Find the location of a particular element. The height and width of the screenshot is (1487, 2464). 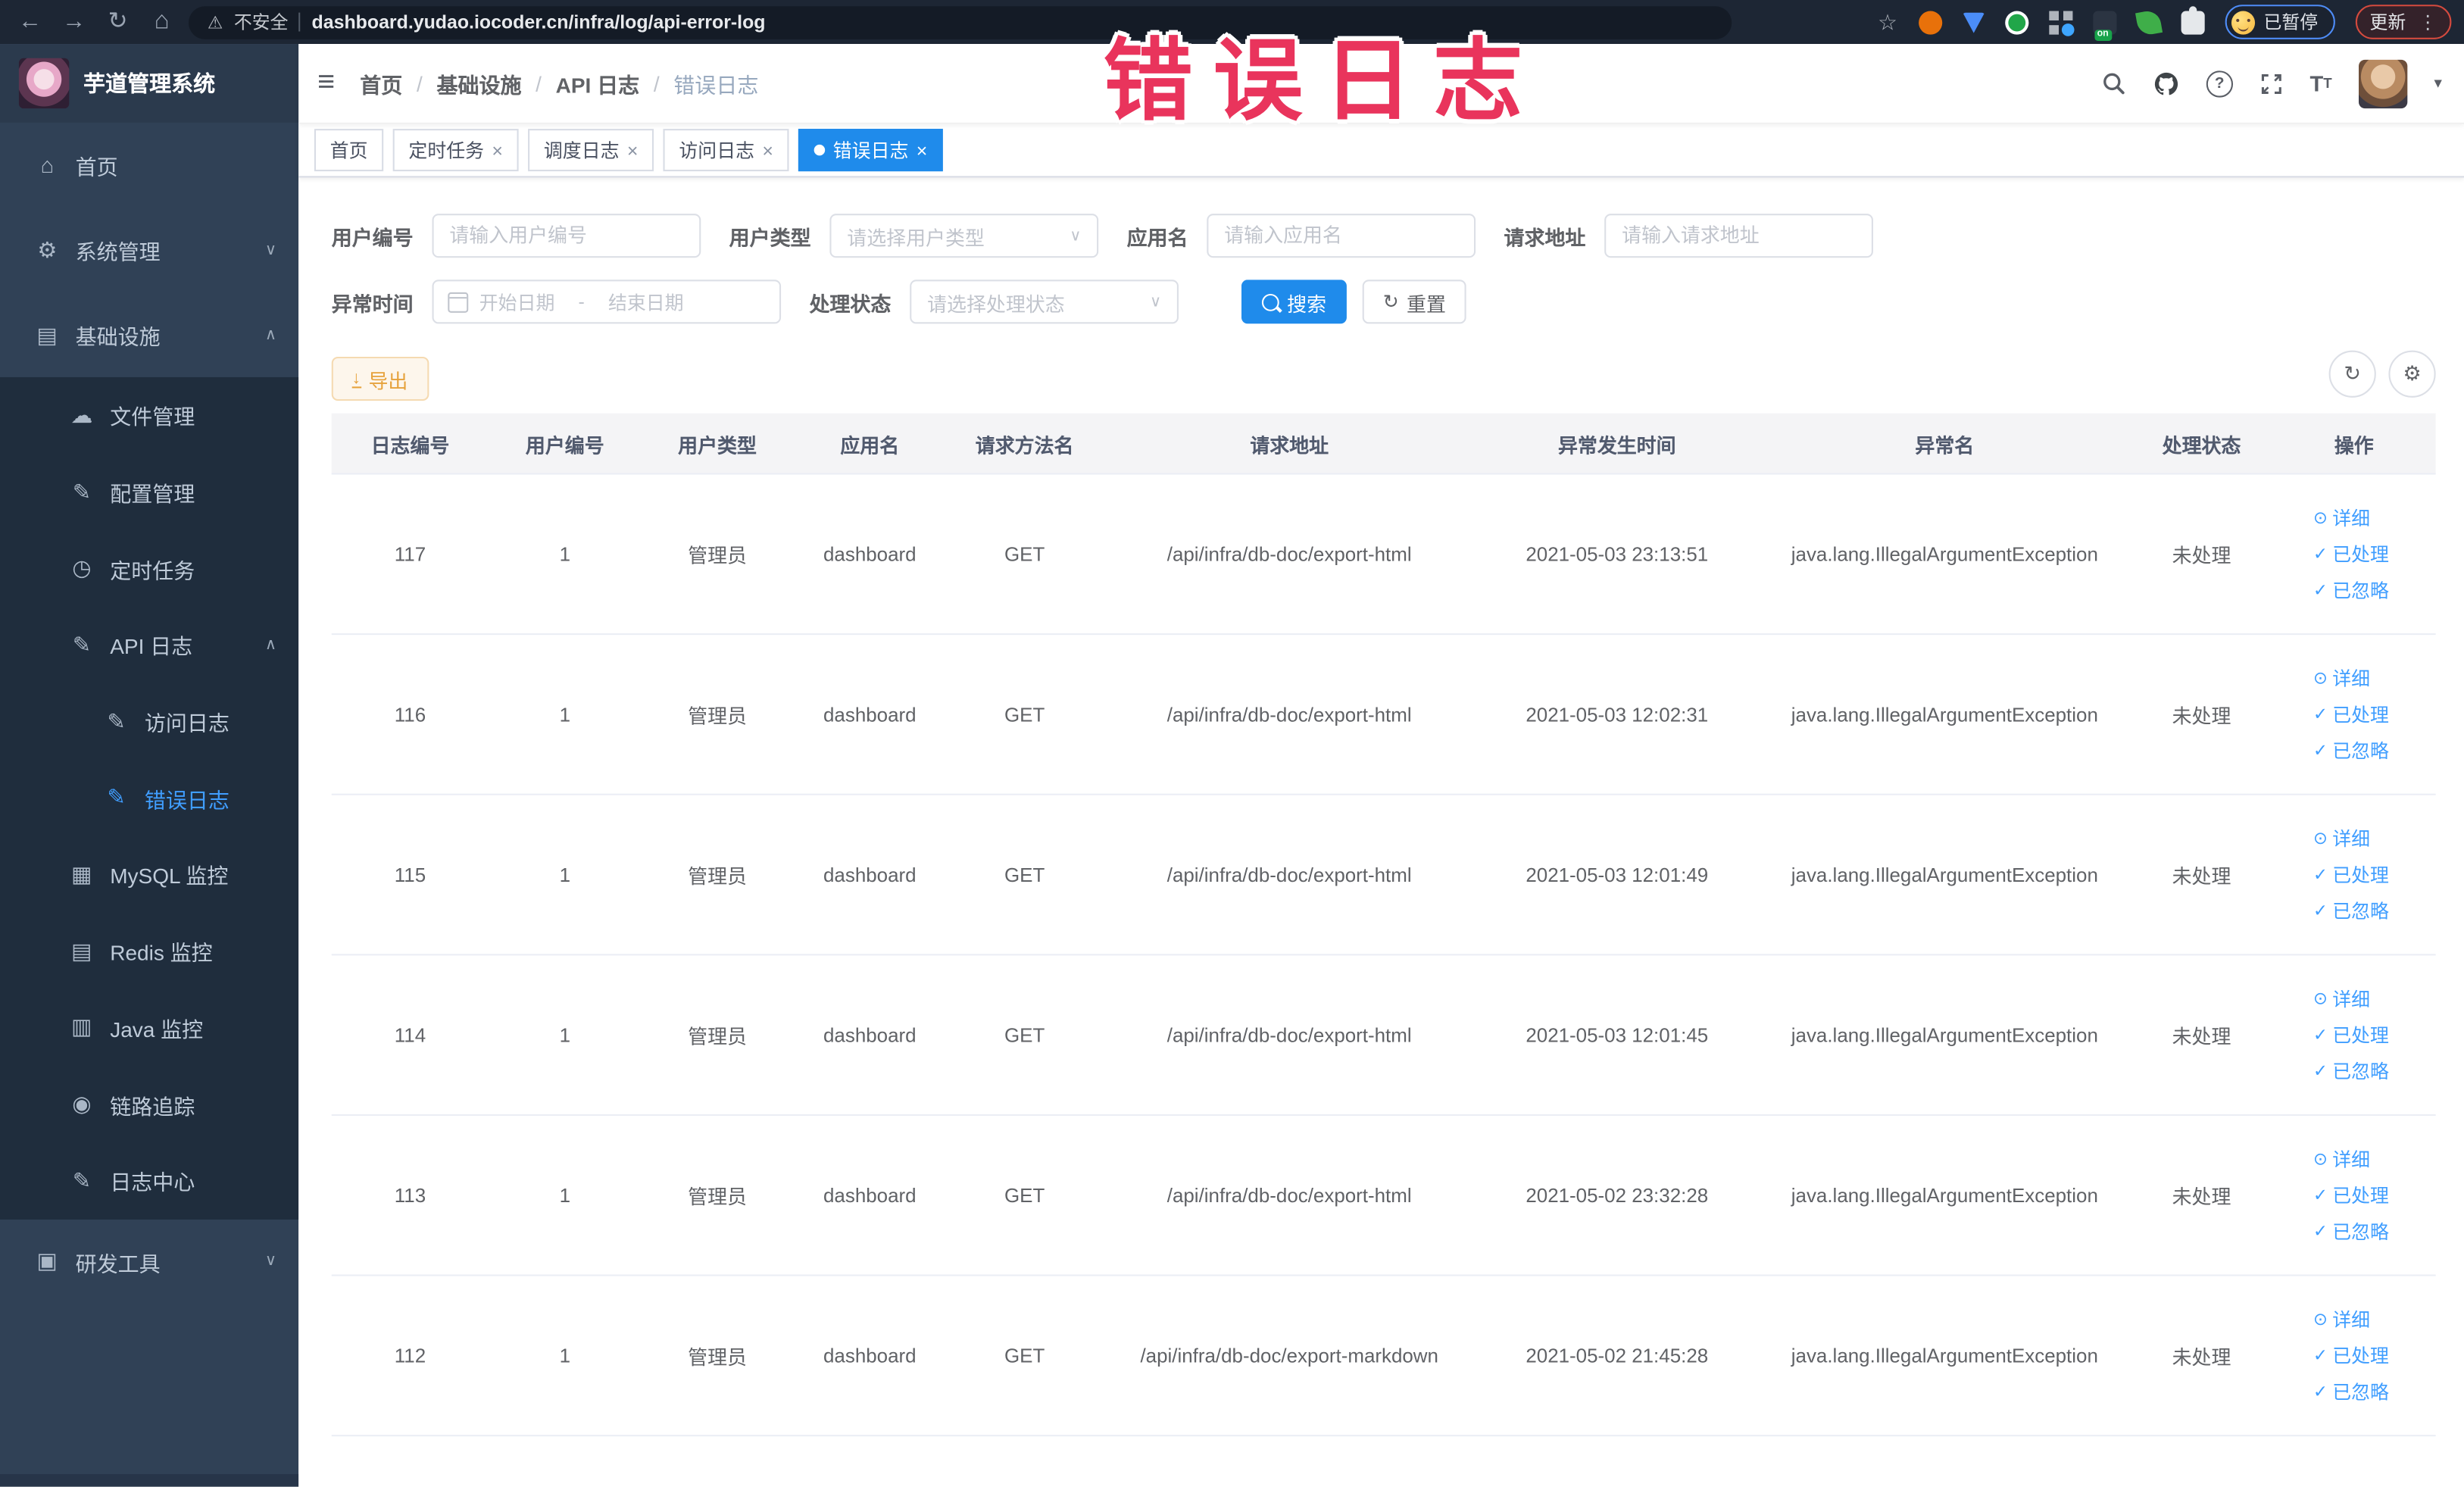

browser-update-button: 更新 is located at coordinates (2403, 22).